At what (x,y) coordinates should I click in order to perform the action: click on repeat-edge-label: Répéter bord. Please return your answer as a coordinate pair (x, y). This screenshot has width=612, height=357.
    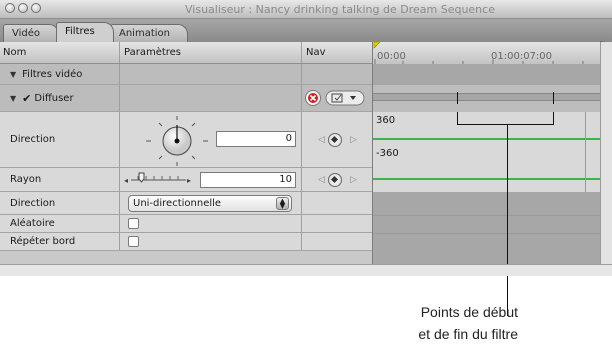
    Looking at the image, I should click on (60, 241).